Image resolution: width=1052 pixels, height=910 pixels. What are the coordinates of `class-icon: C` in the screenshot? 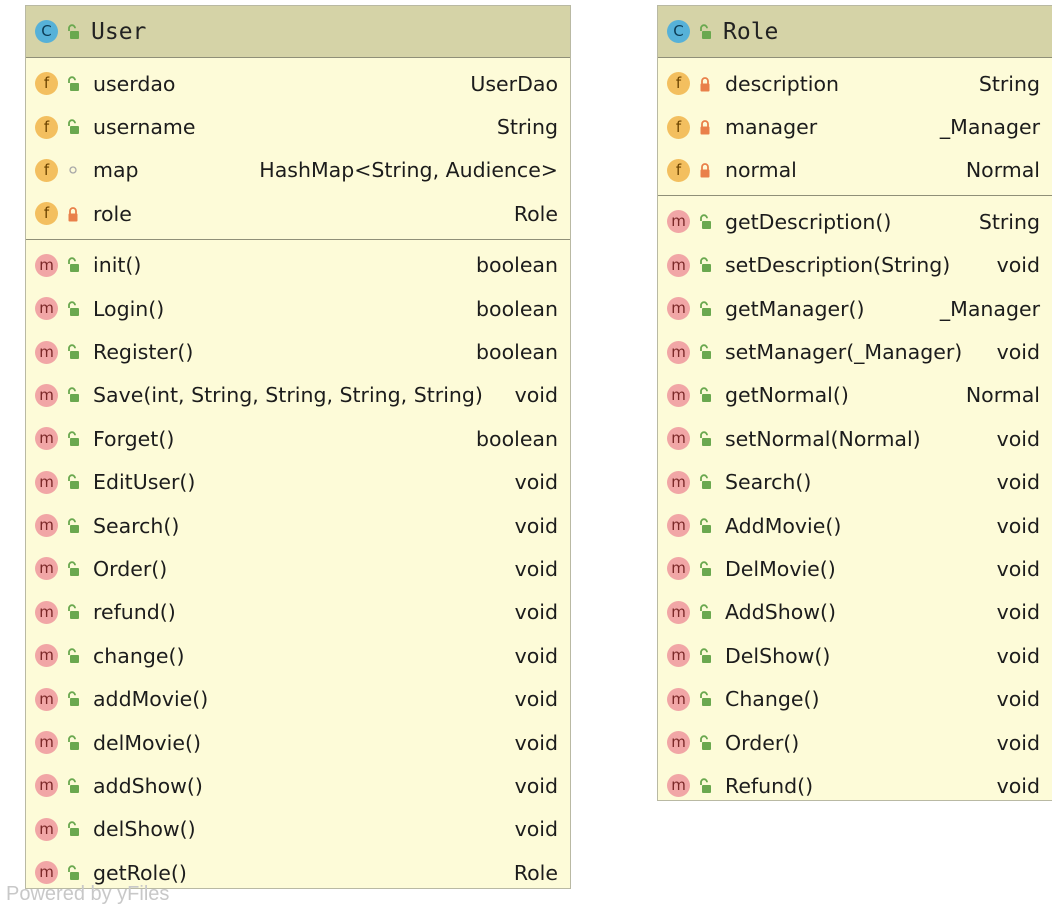 It's located at (678, 31).